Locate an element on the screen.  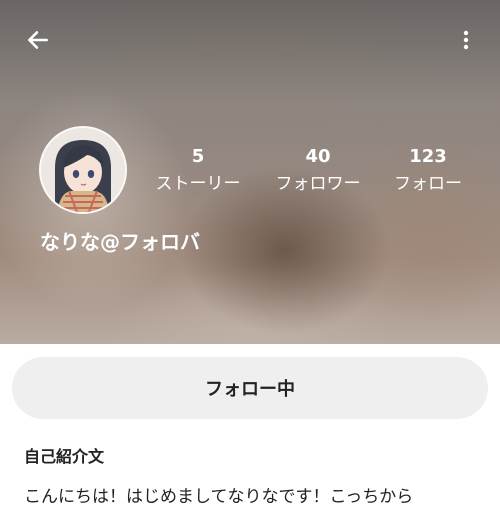
bio-heading: 自己紹介文 is located at coordinates (64, 456).